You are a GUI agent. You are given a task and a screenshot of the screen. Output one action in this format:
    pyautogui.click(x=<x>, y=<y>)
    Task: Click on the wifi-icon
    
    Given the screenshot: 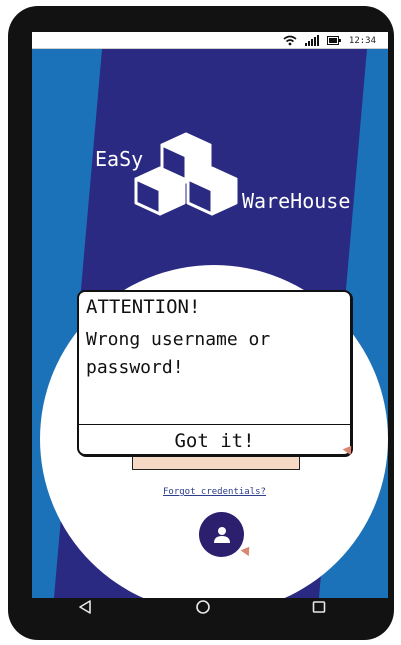 What is the action you would take?
    pyautogui.click(x=290, y=40)
    